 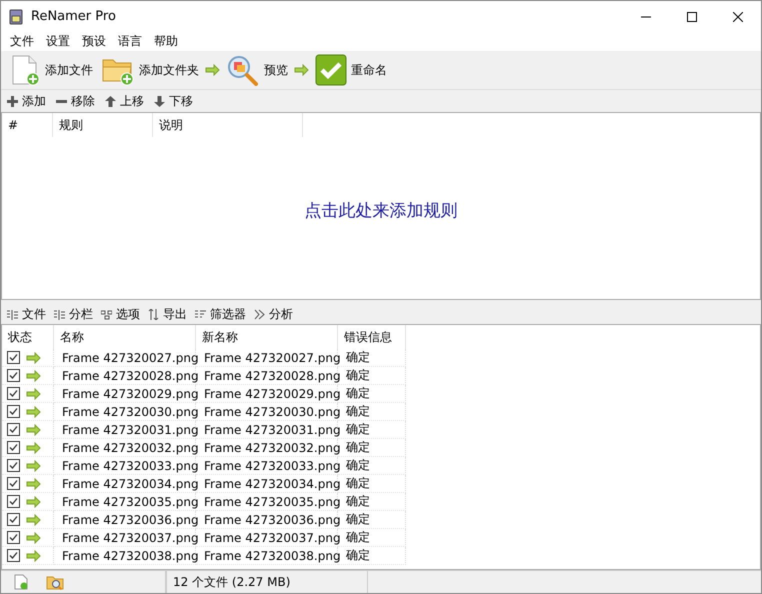 I want to click on menu-item: 设置, so click(x=58, y=41).